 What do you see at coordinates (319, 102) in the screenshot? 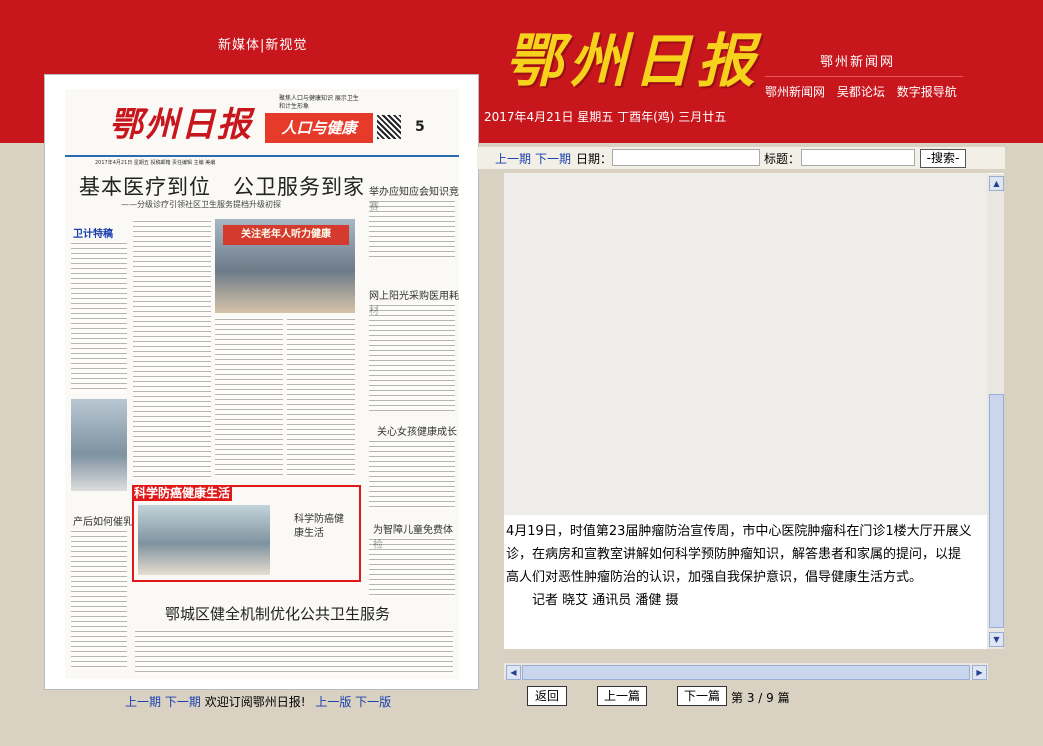
I see `section-note: 聚焦人口与健康知识 展示卫生和计生形象` at bounding box center [319, 102].